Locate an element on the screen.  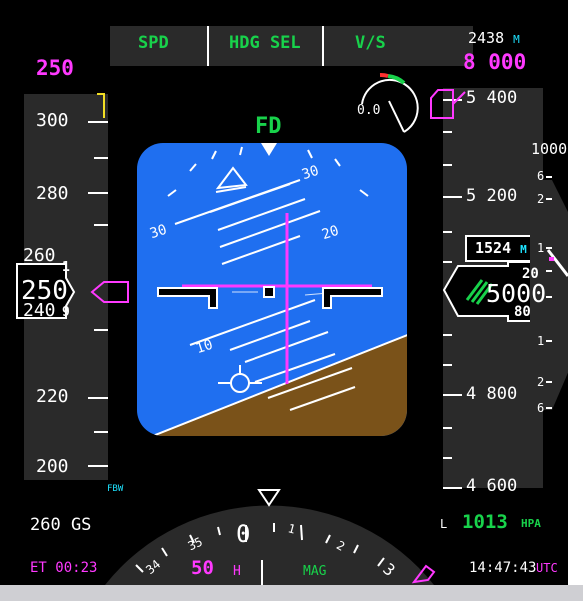
altitude-label-5400: 5 400 is located at coordinates (492, 98).